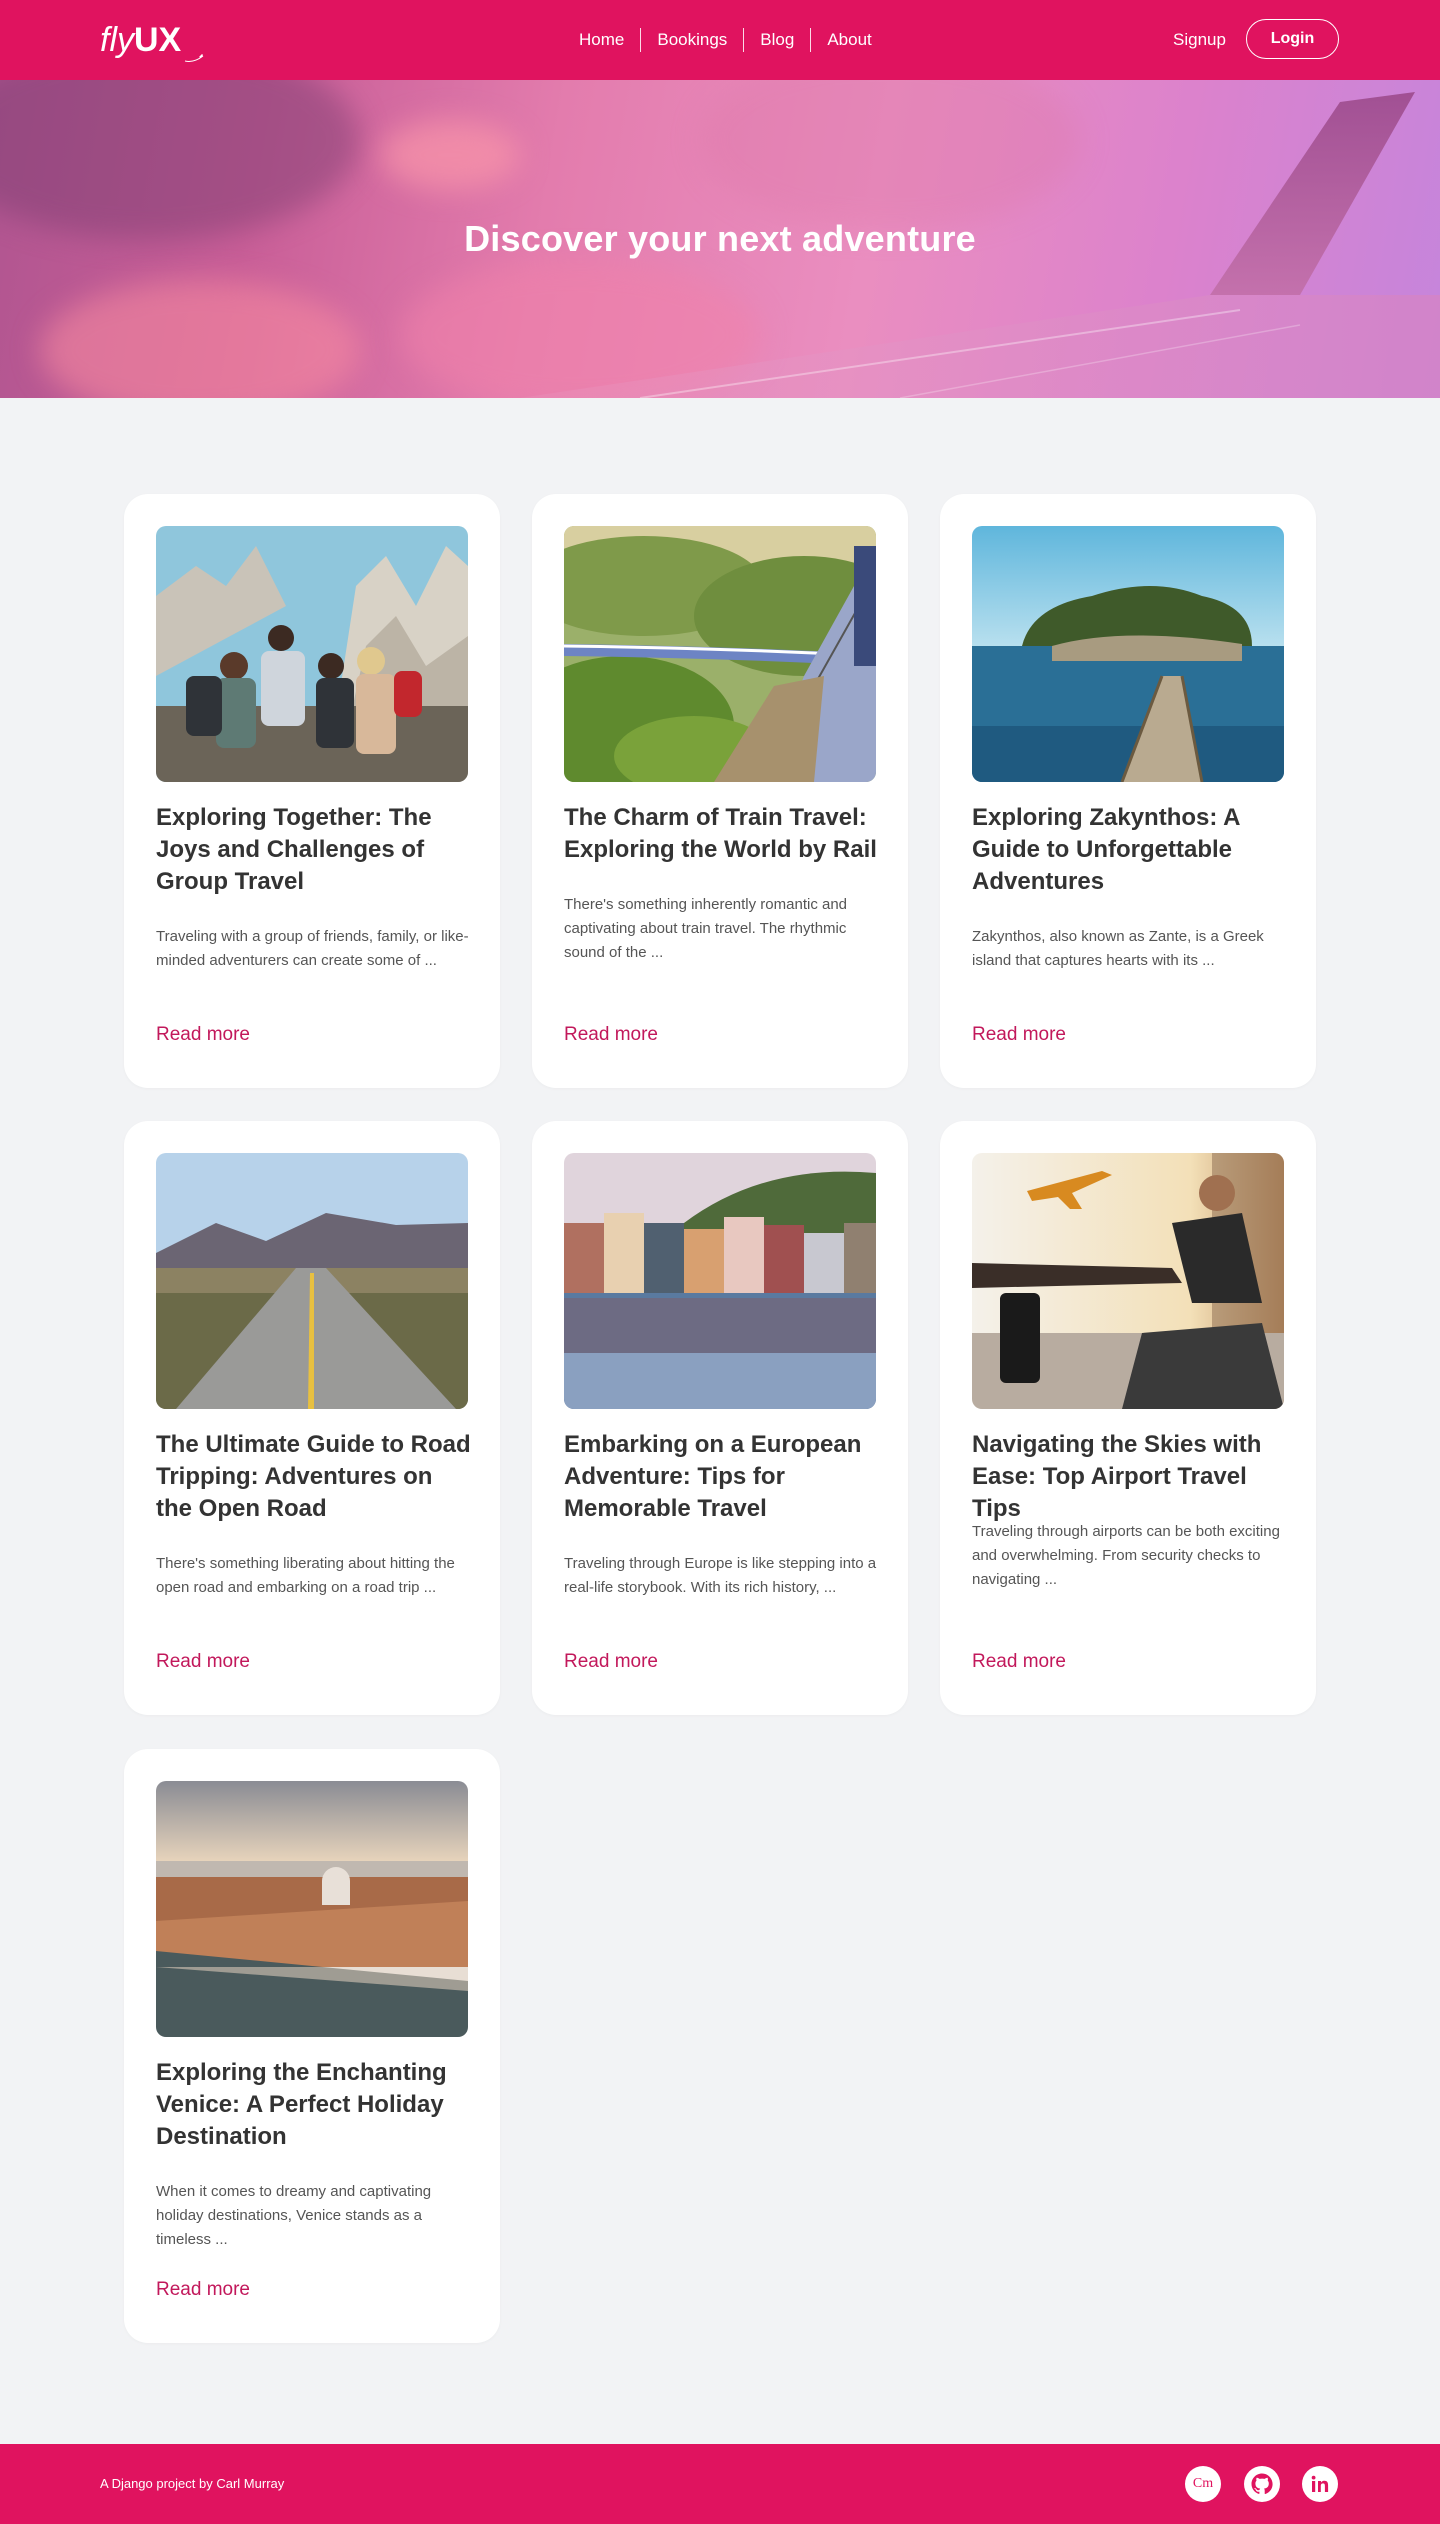  I want to click on github-icon-glyph, so click(1262, 2484).